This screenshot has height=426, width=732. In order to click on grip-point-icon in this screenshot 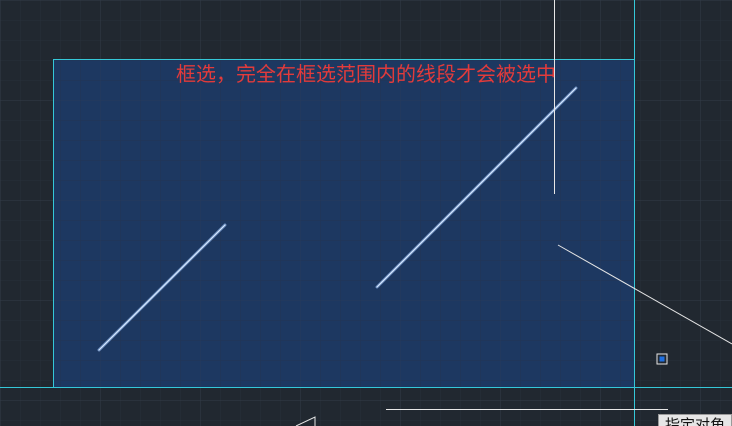, I will do `click(662, 359)`.